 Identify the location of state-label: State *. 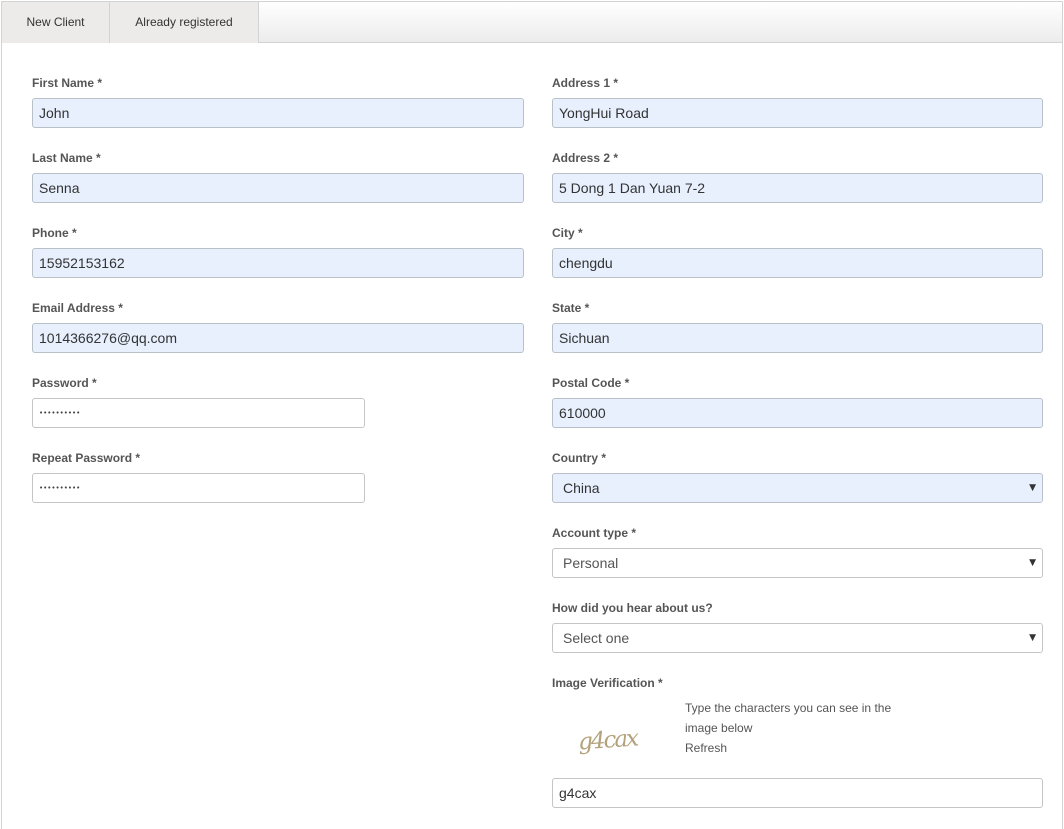
(571, 308).